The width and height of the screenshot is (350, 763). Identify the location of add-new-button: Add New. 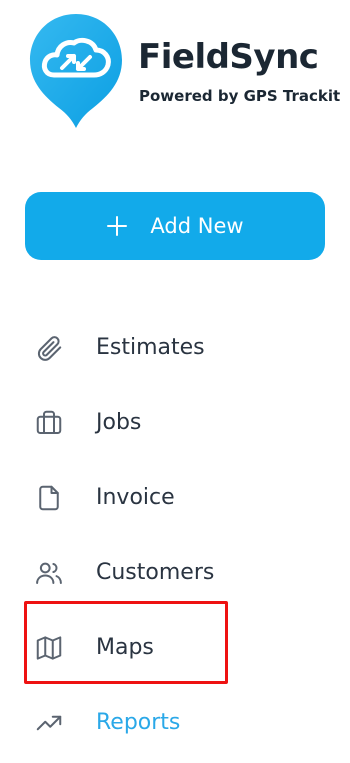
(175, 226).